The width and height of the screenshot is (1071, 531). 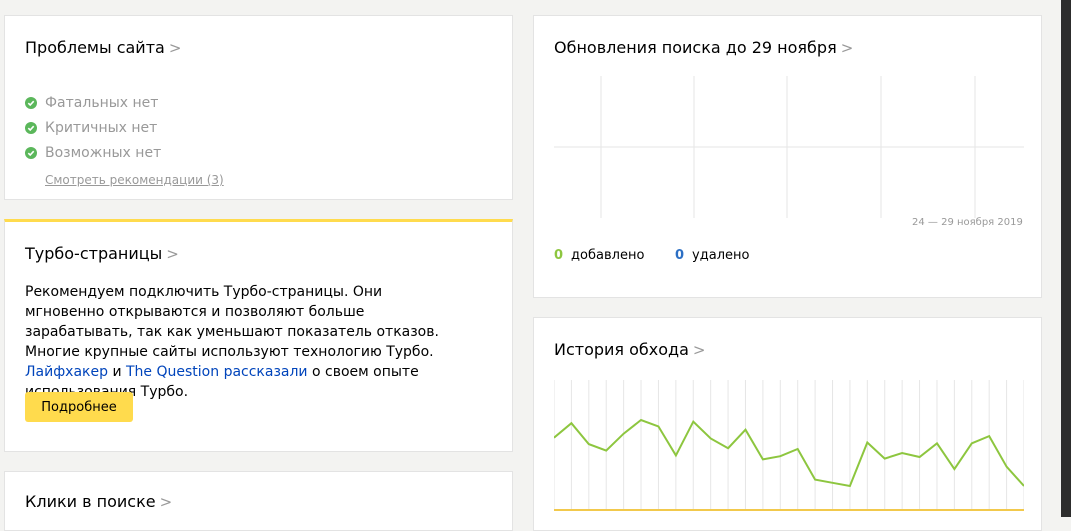 I want to click on problems-title-text: Проблемы сайта, so click(x=95, y=47).